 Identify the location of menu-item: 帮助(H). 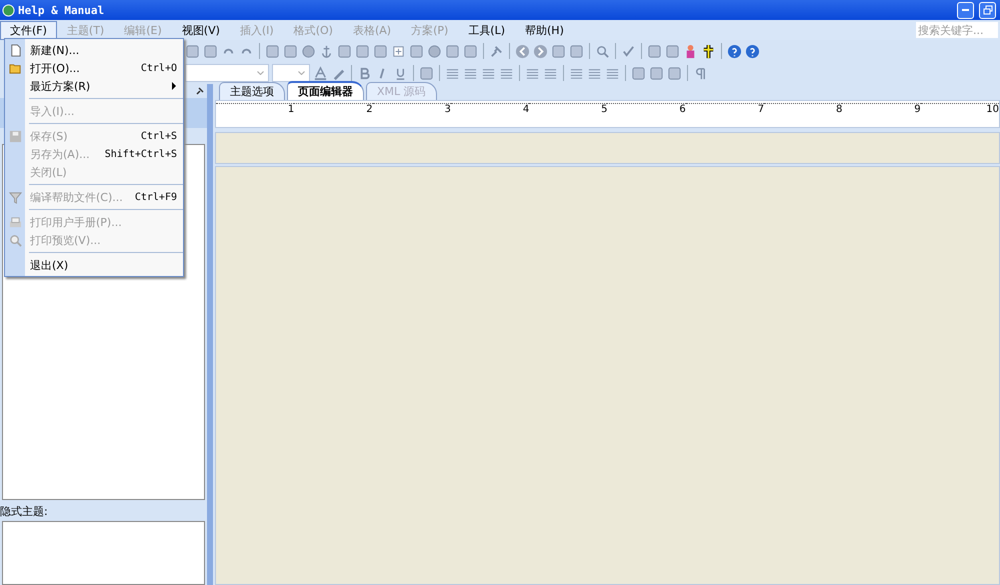
(544, 30).